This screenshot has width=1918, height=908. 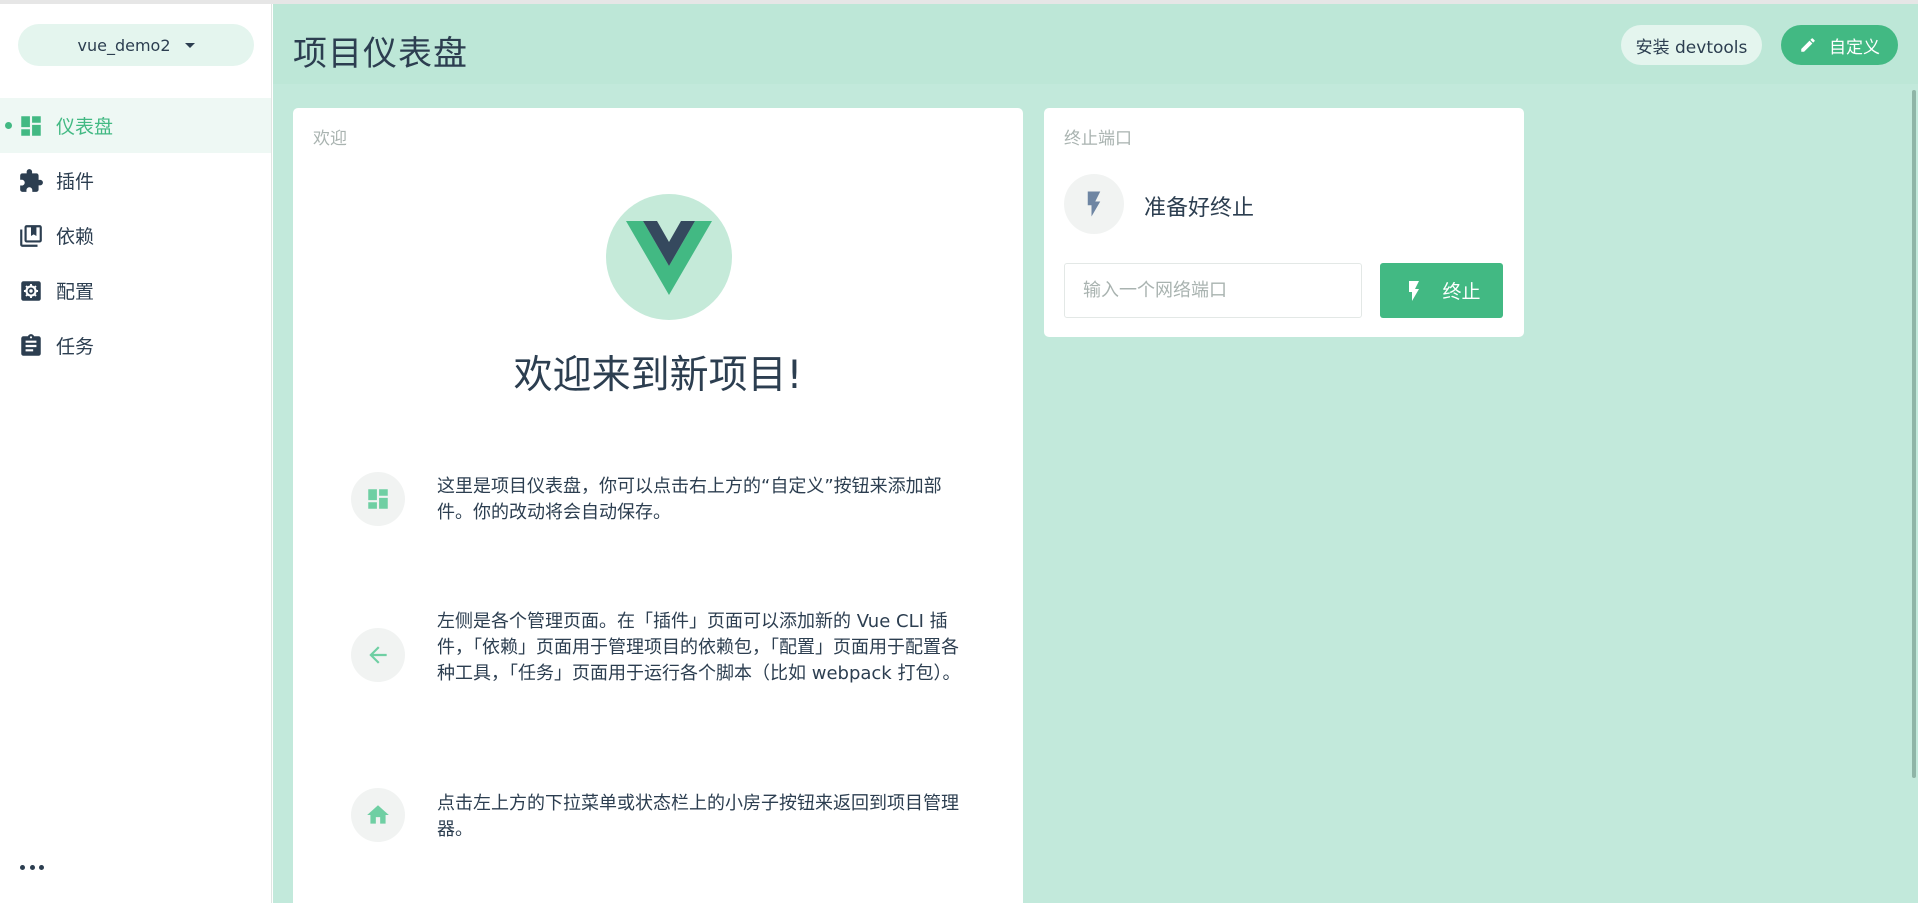 What do you see at coordinates (1914, 434) in the screenshot?
I see `scrollbar` at bounding box center [1914, 434].